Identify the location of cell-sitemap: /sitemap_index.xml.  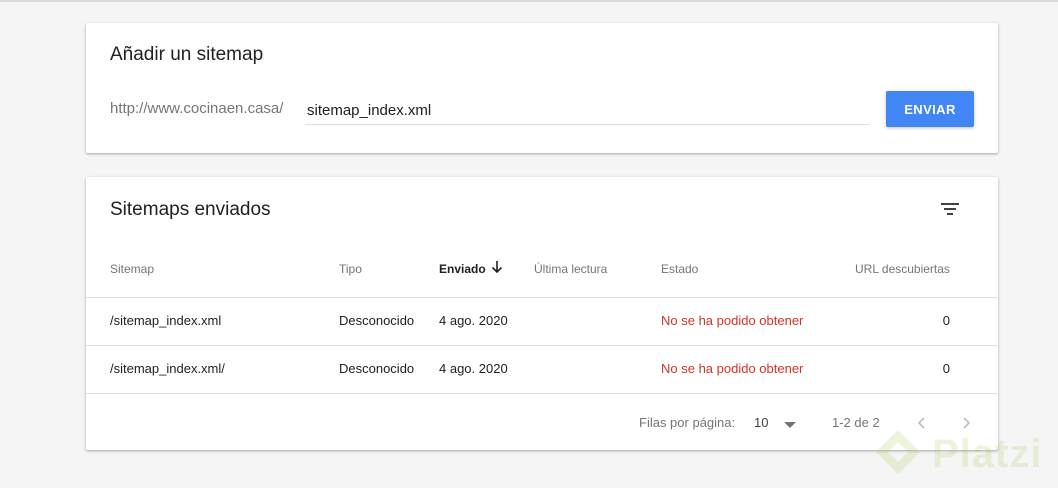
(165, 320).